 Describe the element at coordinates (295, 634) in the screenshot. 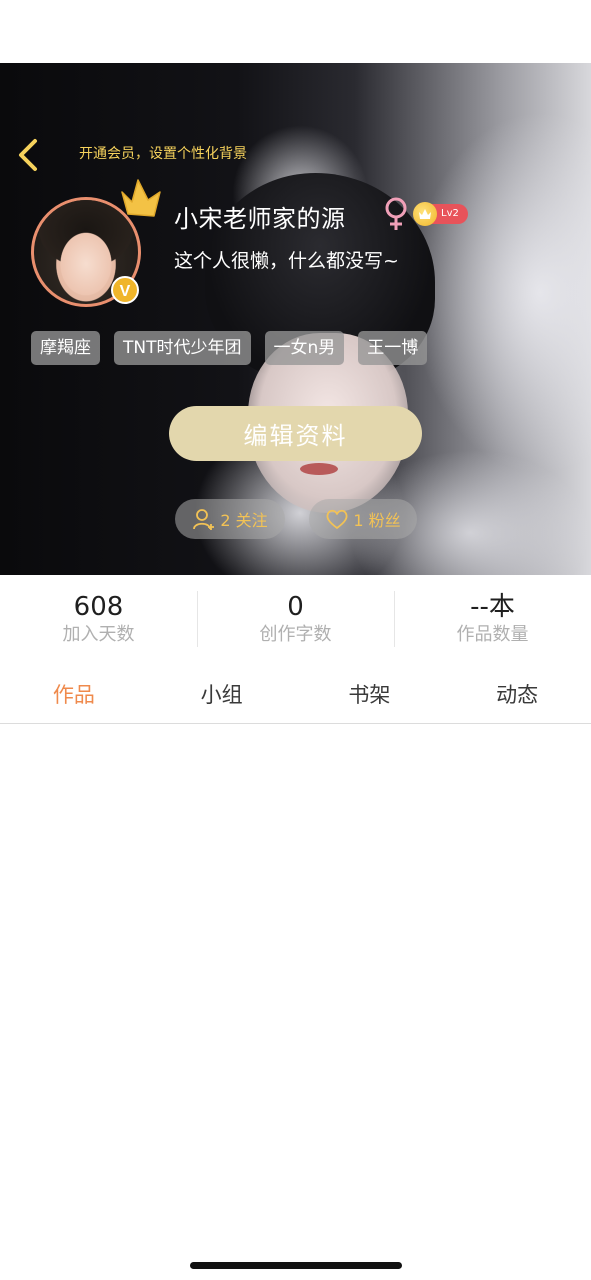

I see `stat-label: 创作字数` at that location.